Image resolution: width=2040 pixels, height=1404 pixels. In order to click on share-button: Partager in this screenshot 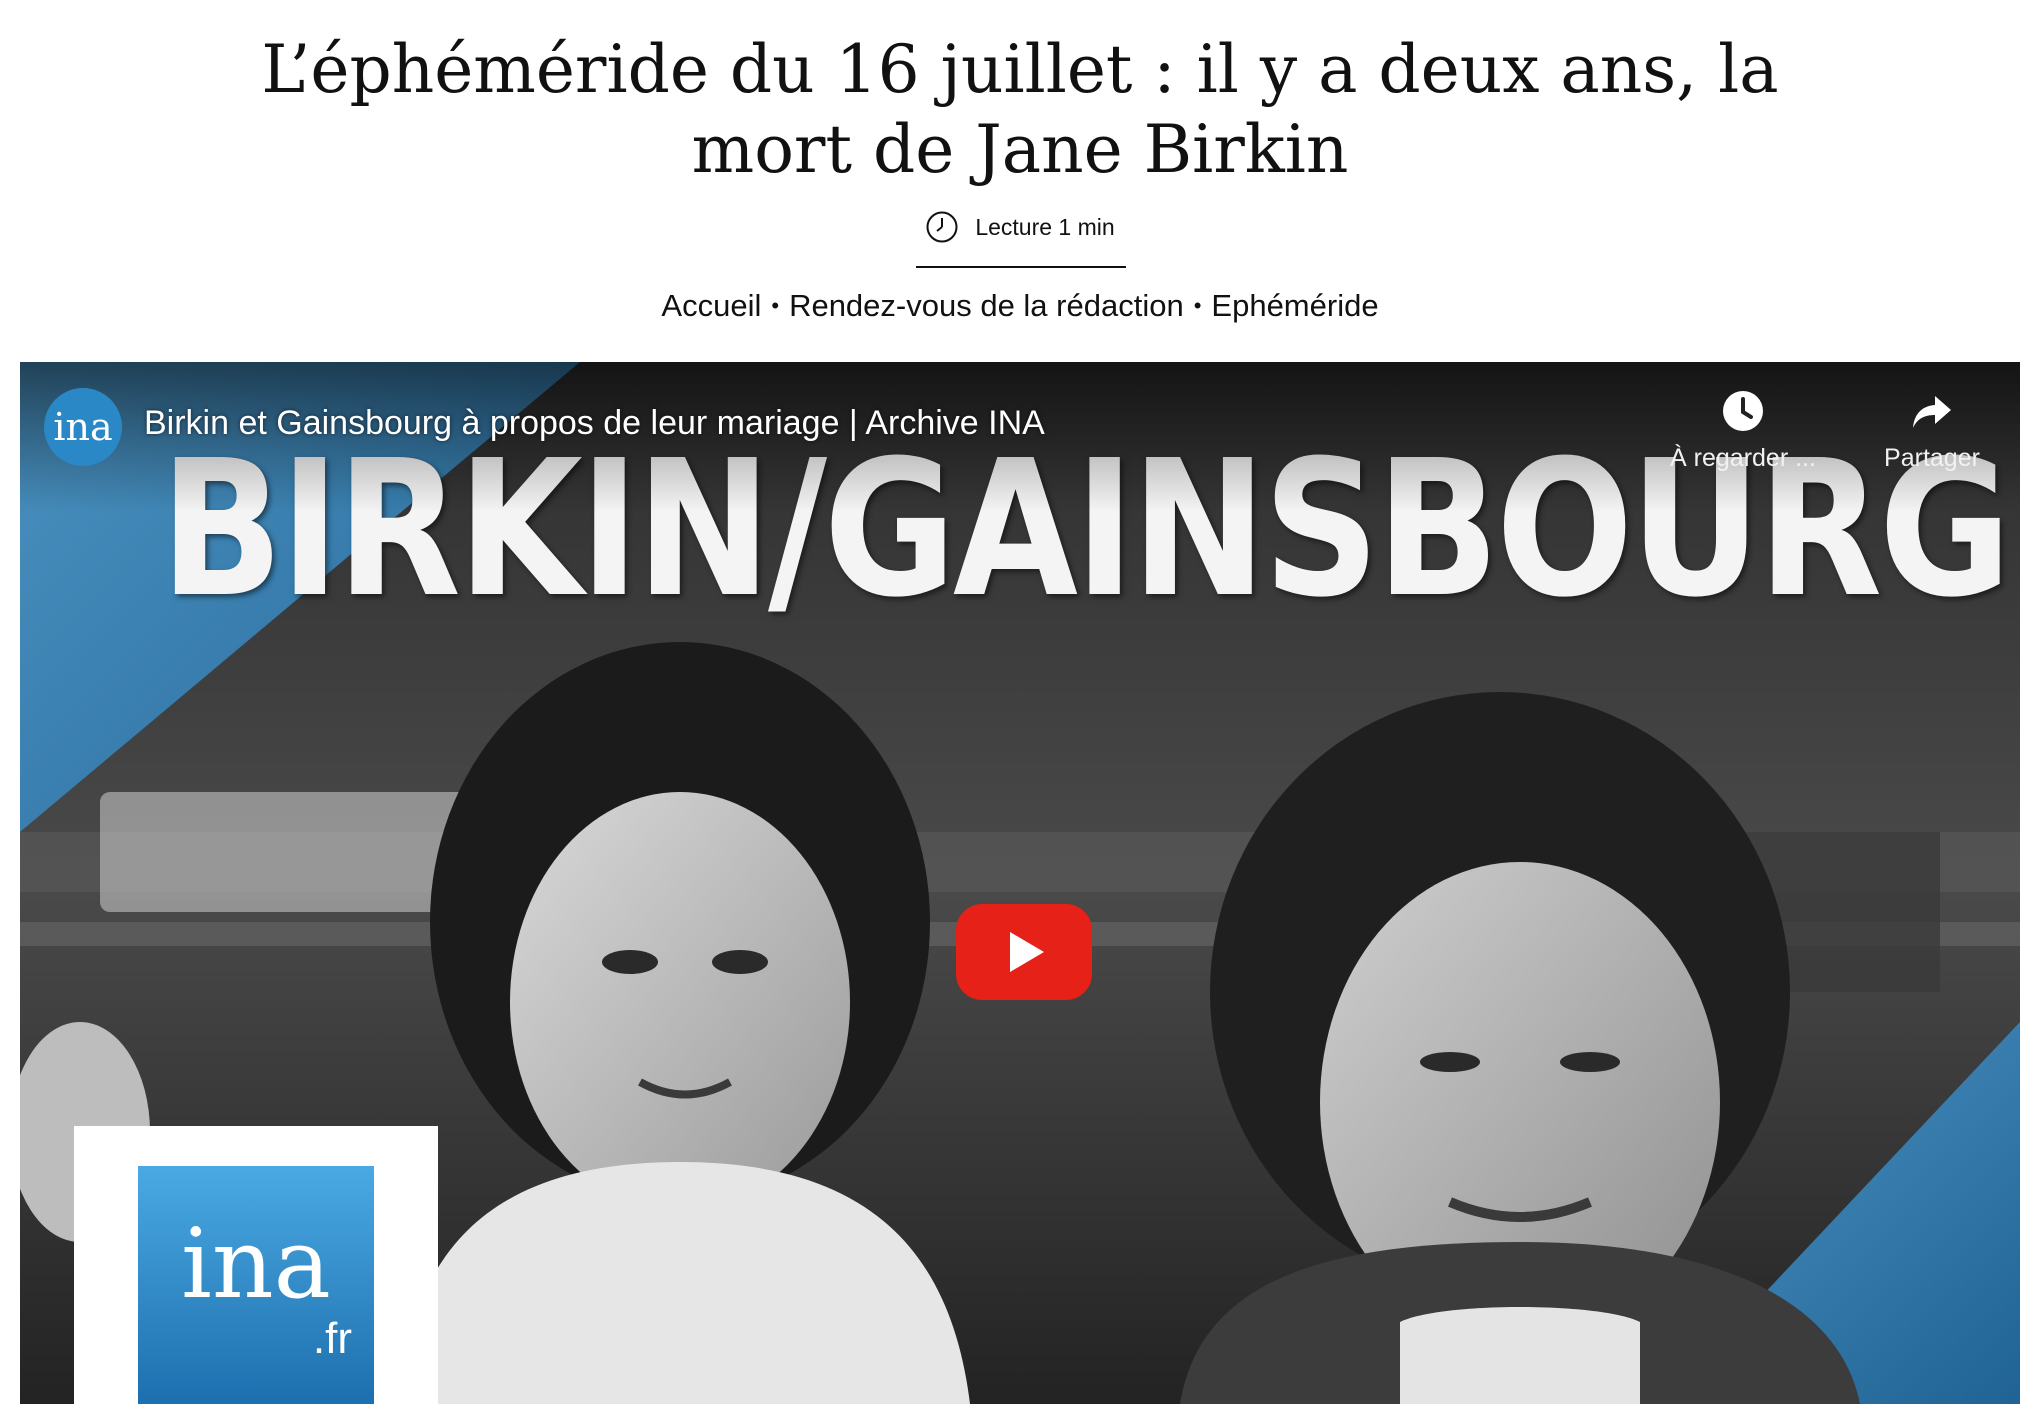, I will do `click(1932, 430)`.